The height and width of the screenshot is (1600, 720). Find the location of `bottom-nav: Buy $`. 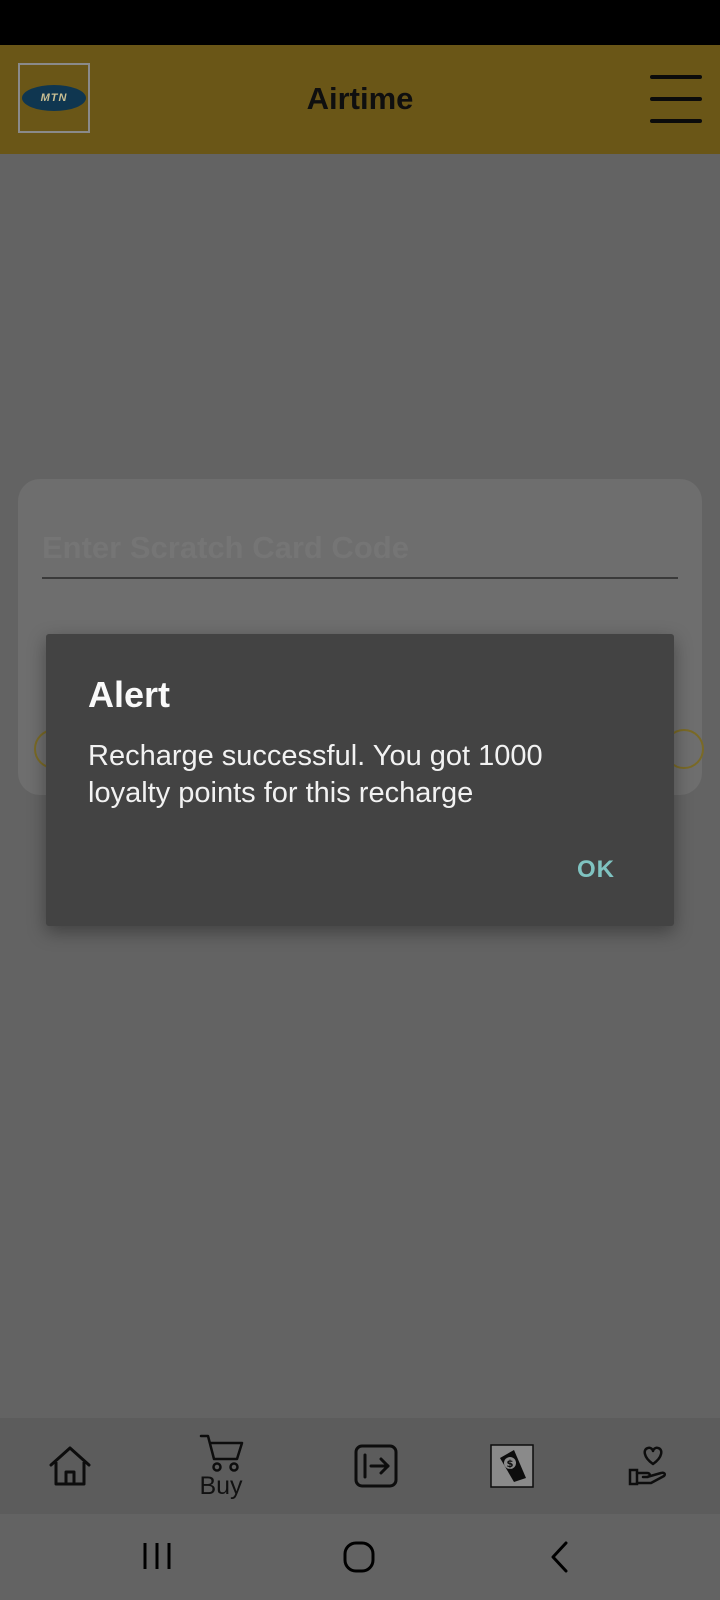

bottom-nav: Buy $ is located at coordinates (360, 1466).